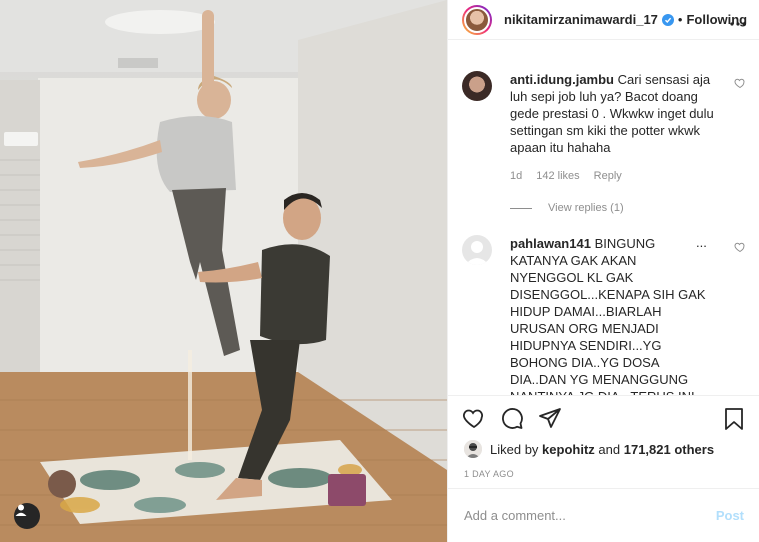  Describe the element at coordinates (734, 419) in the screenshot. I see `save-bookmark-icon` at that location.